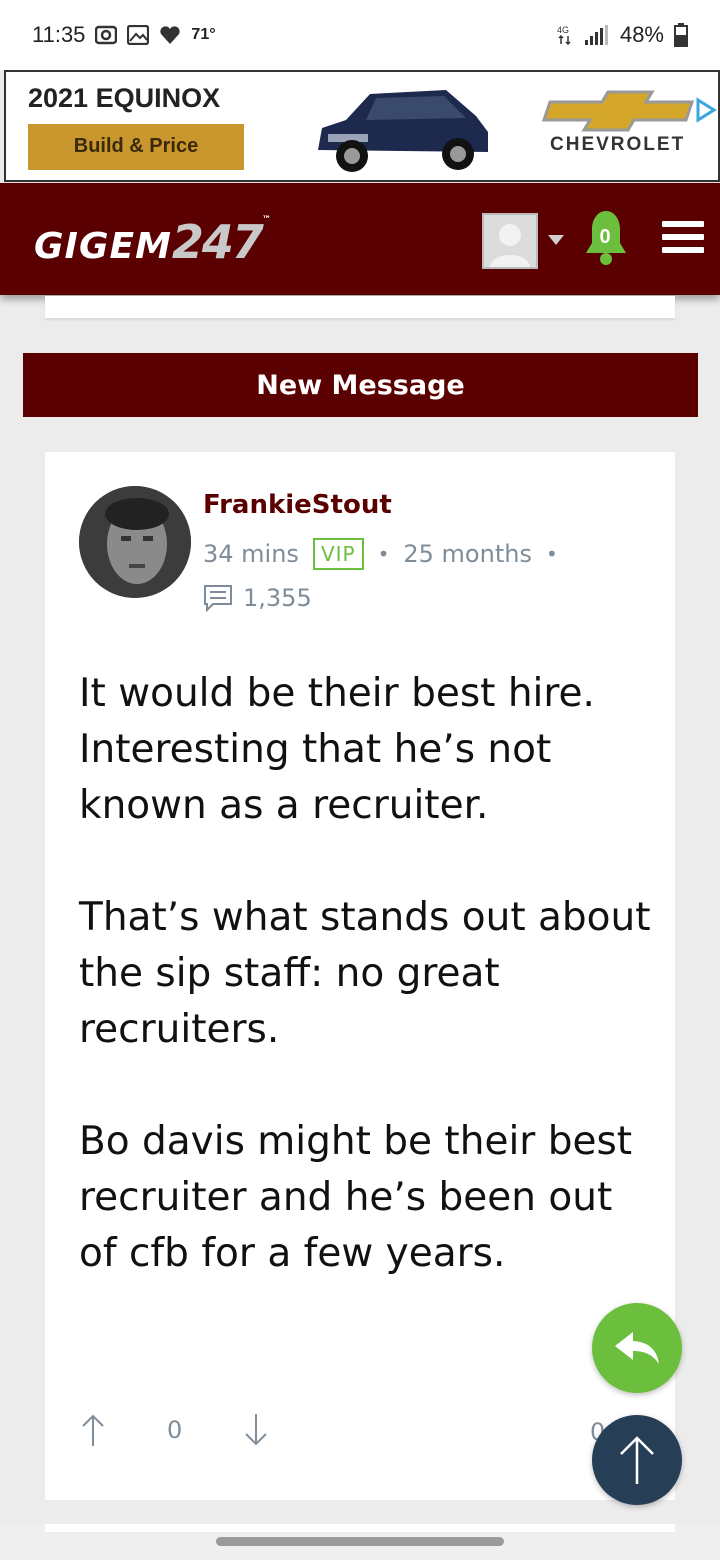 This screenshot has width=720, height=1560. I want to click on ad-brand-text: CHEVROLET, so click(618, 144).